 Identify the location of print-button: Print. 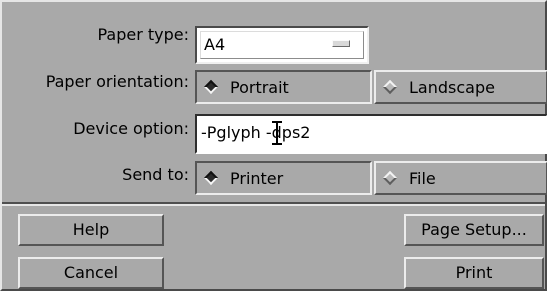
(474, 273).